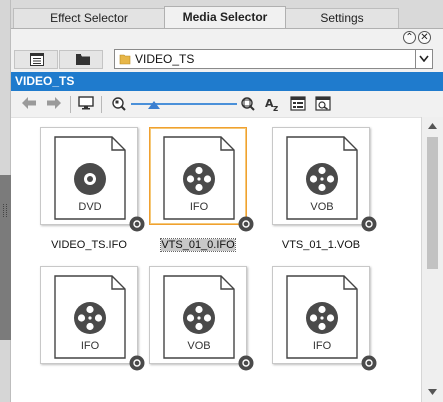 This screenshot has height=402, width=443. Describe the element at coordinates (29, 103) in the screenshot. I see `back-arrow-icon` at that location.